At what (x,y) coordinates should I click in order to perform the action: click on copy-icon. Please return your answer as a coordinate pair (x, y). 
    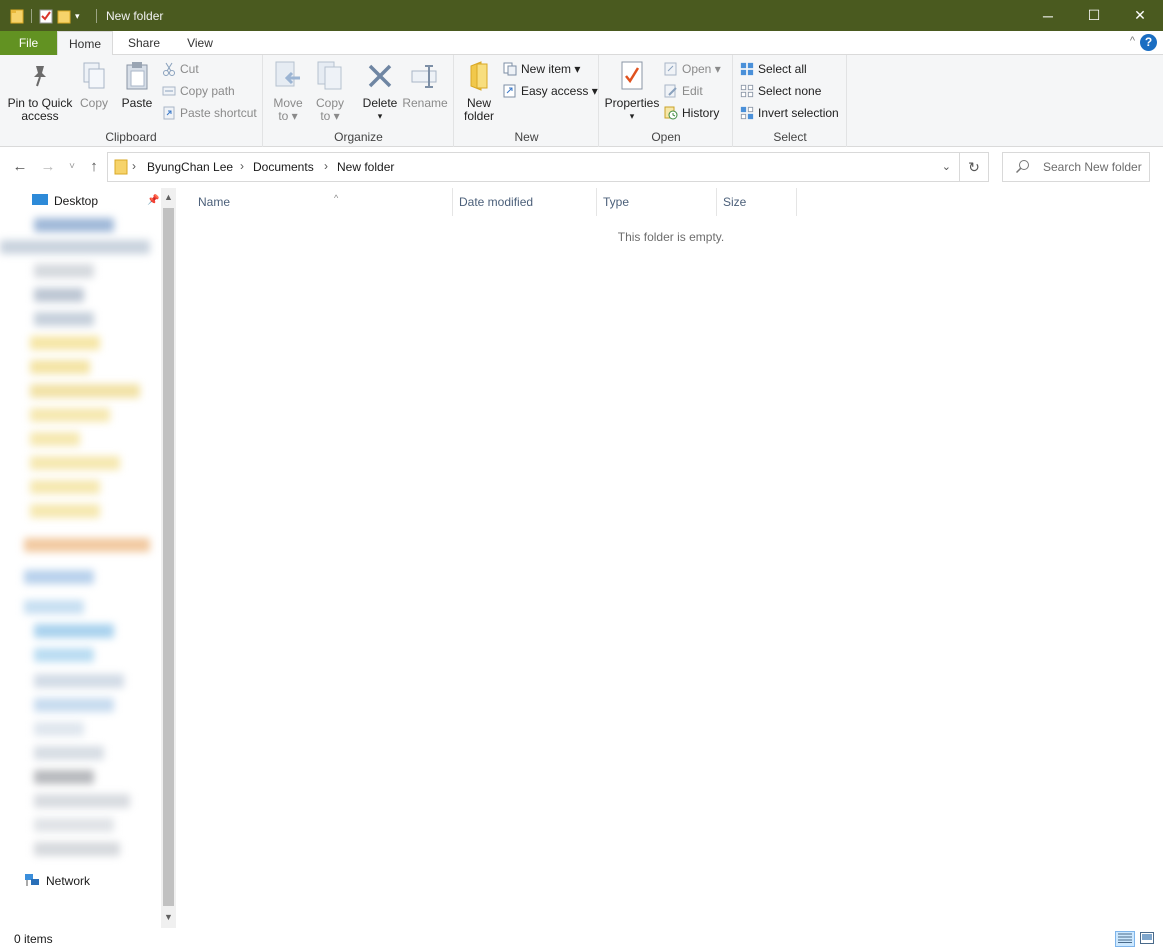
    Looking at the image, I should click on (94, 76).